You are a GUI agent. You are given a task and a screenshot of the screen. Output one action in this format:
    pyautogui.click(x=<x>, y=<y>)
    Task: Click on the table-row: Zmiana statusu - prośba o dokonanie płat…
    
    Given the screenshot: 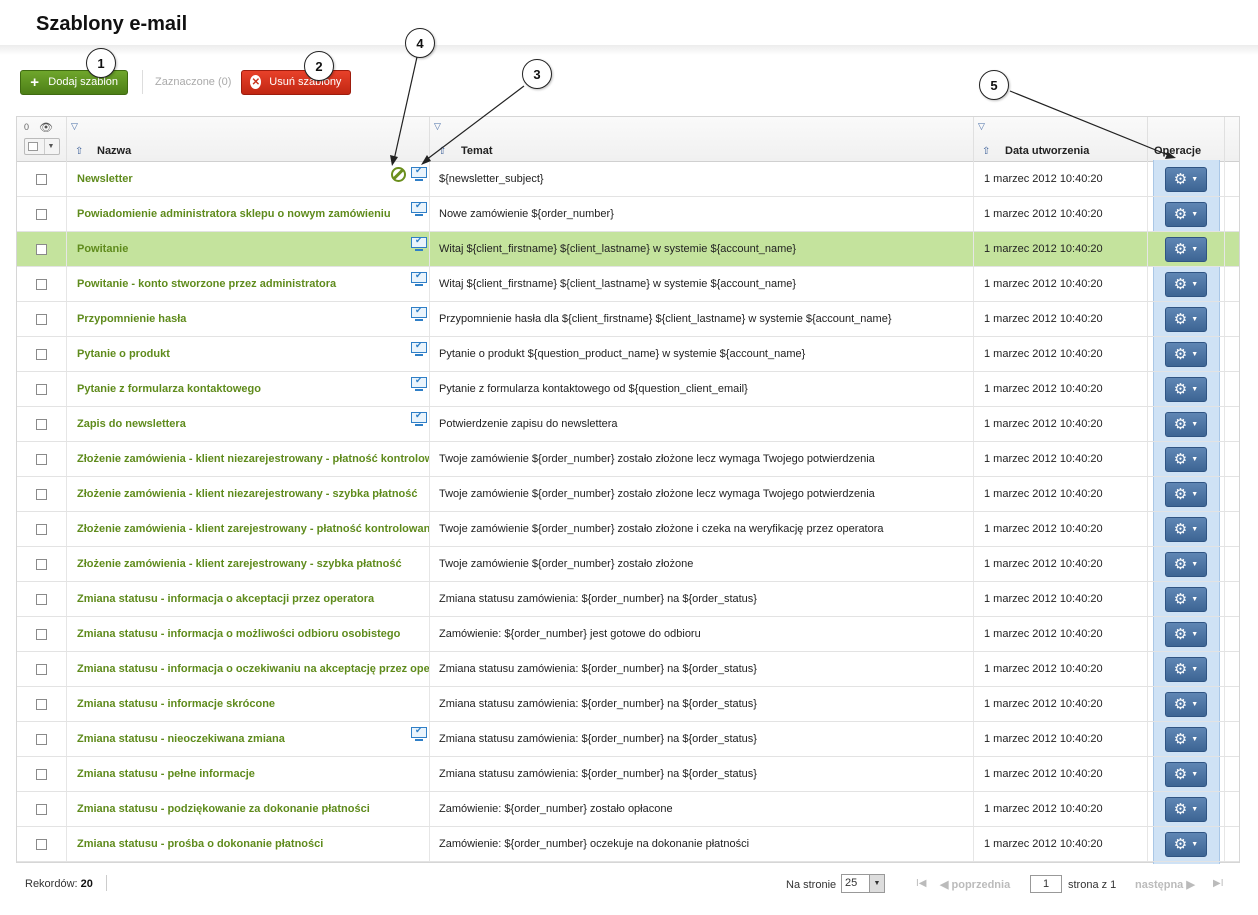 What is the action you would take?
    pyautogui.click(x=628, y=844)
    